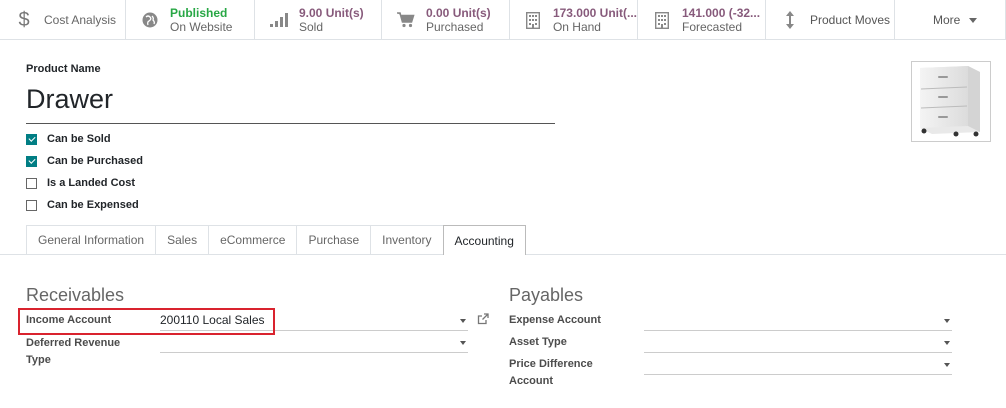 The height and width of the screenshot is (408, 1006). I want to click on product-moves-label: Product Moves, so click(850, 20).